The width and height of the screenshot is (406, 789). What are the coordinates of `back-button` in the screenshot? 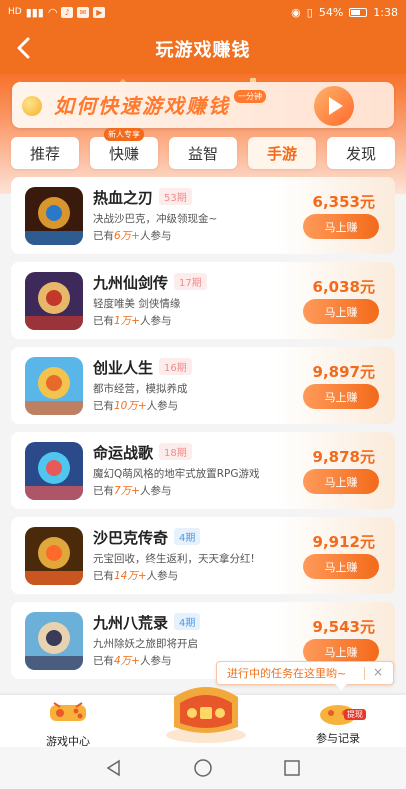 It's located at (26, 49).